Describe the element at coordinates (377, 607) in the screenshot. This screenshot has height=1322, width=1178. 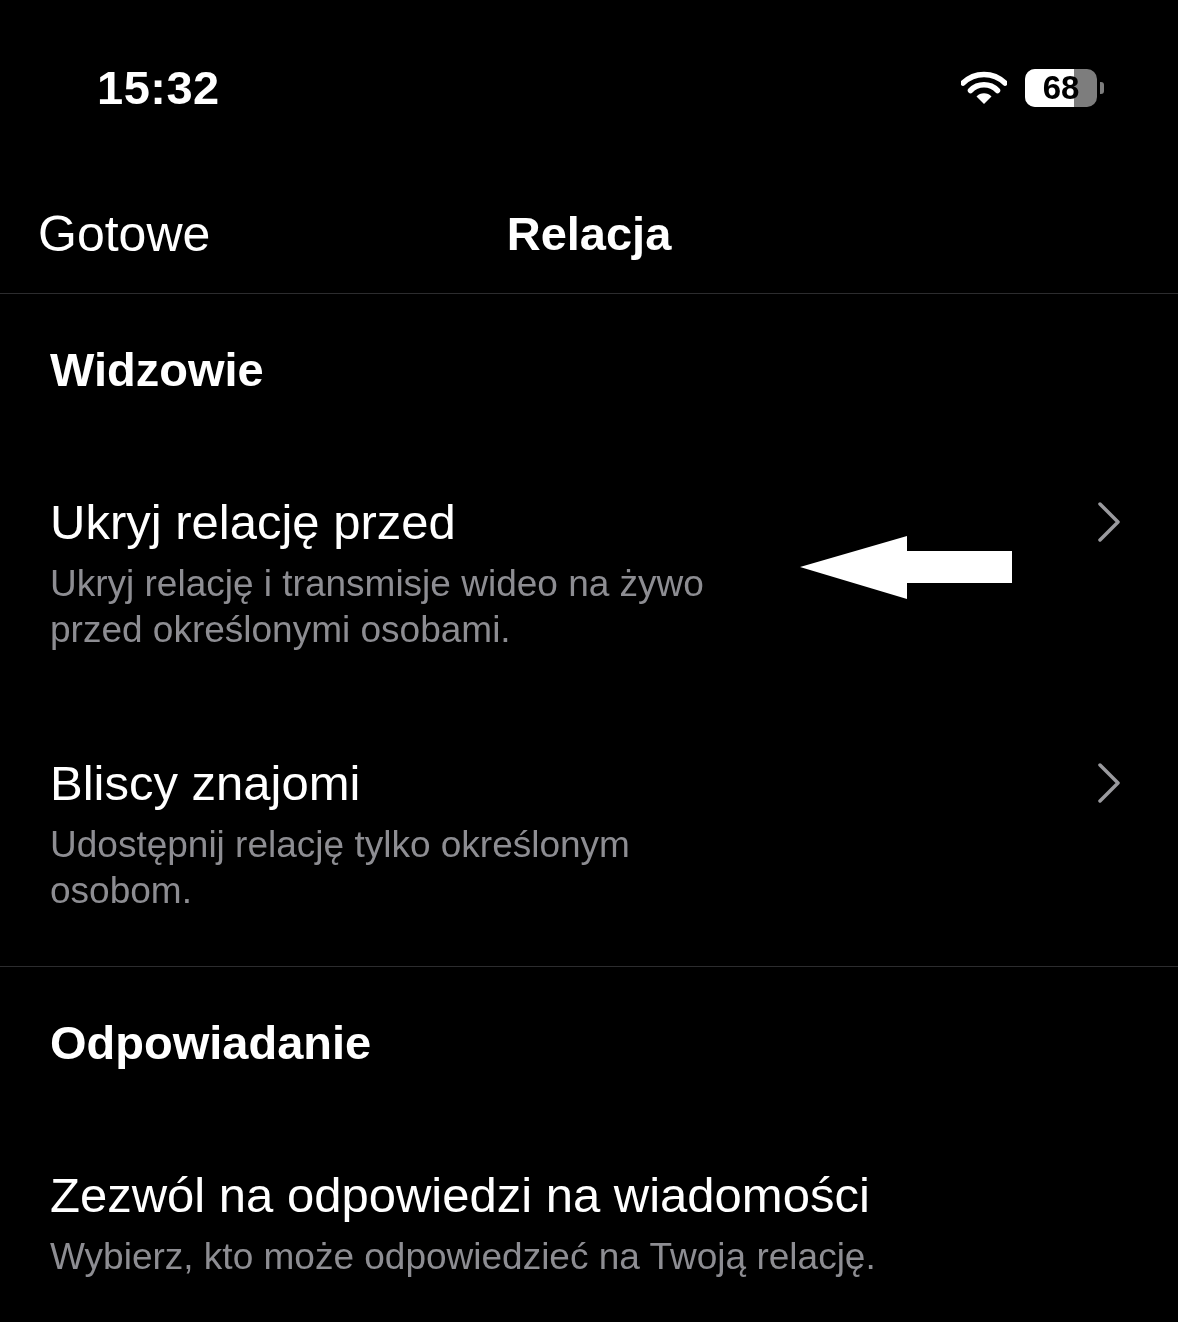
I see `setting-description: Ukryj relację i transmisje wideo na żywo przed określonymi osobami.` at that location.